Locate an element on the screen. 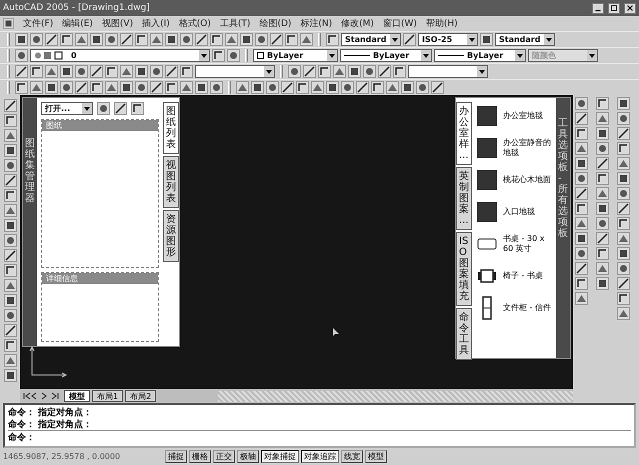 The width and height of the screenshot is (639, 465). view-dropdown is located at coordinates (235, 71).